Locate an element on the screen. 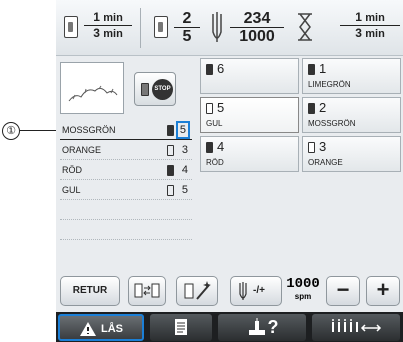 The width and height of the screenshot is (403, 342). color-cell-number: 6 is located at coordinates (221, 68).